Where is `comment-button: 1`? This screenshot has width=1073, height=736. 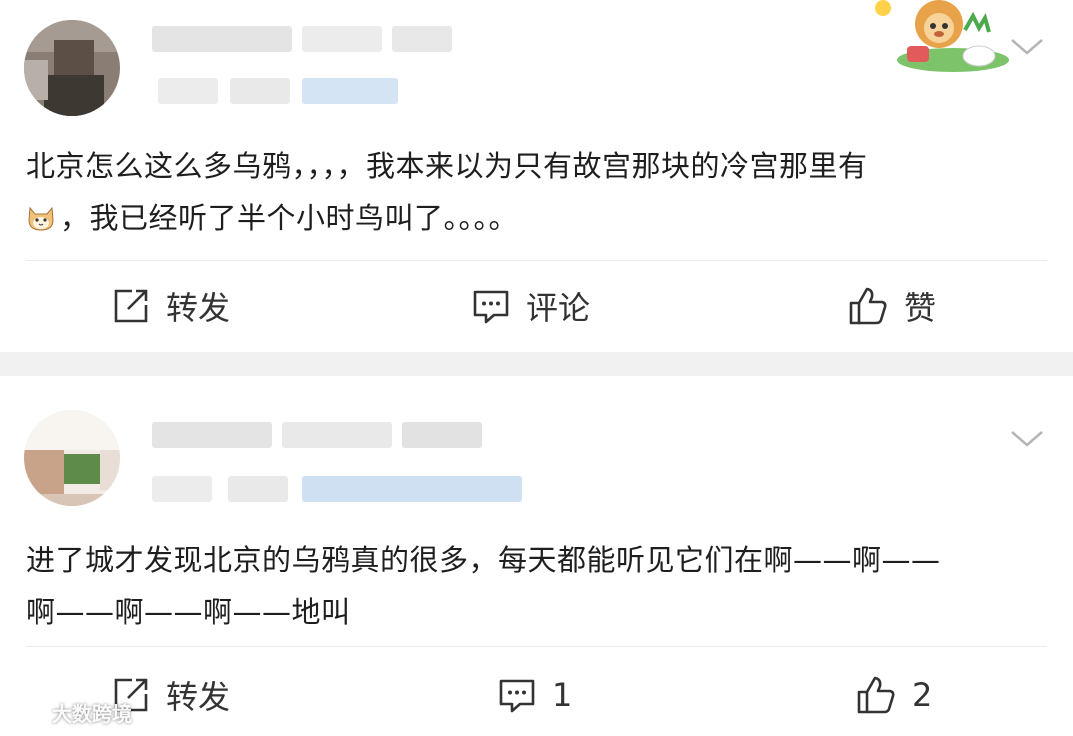
comment-button: 1 is located at coordinates (535, 695).